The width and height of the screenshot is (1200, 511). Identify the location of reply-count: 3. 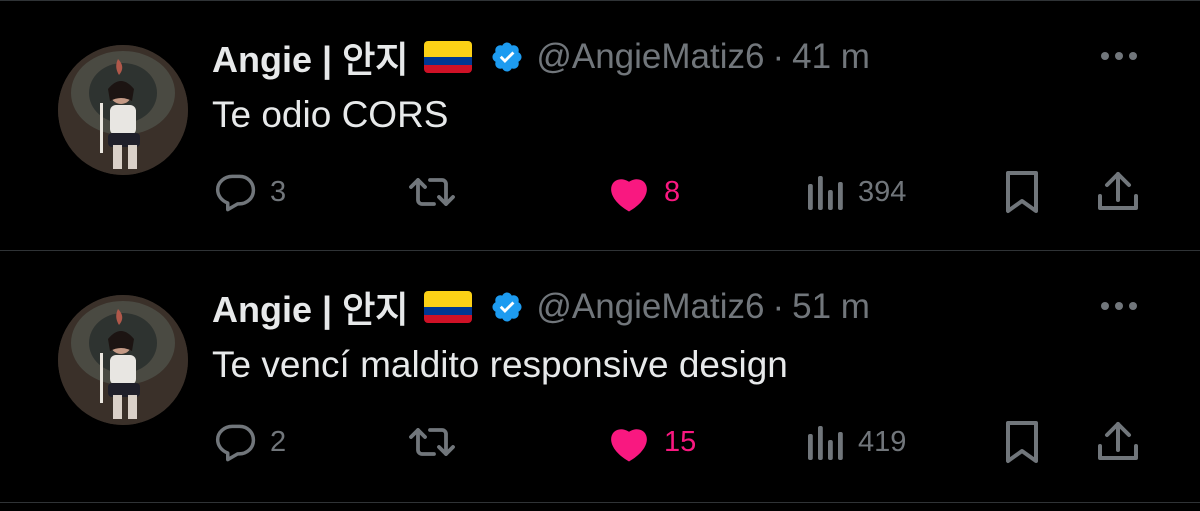
(278, 191).